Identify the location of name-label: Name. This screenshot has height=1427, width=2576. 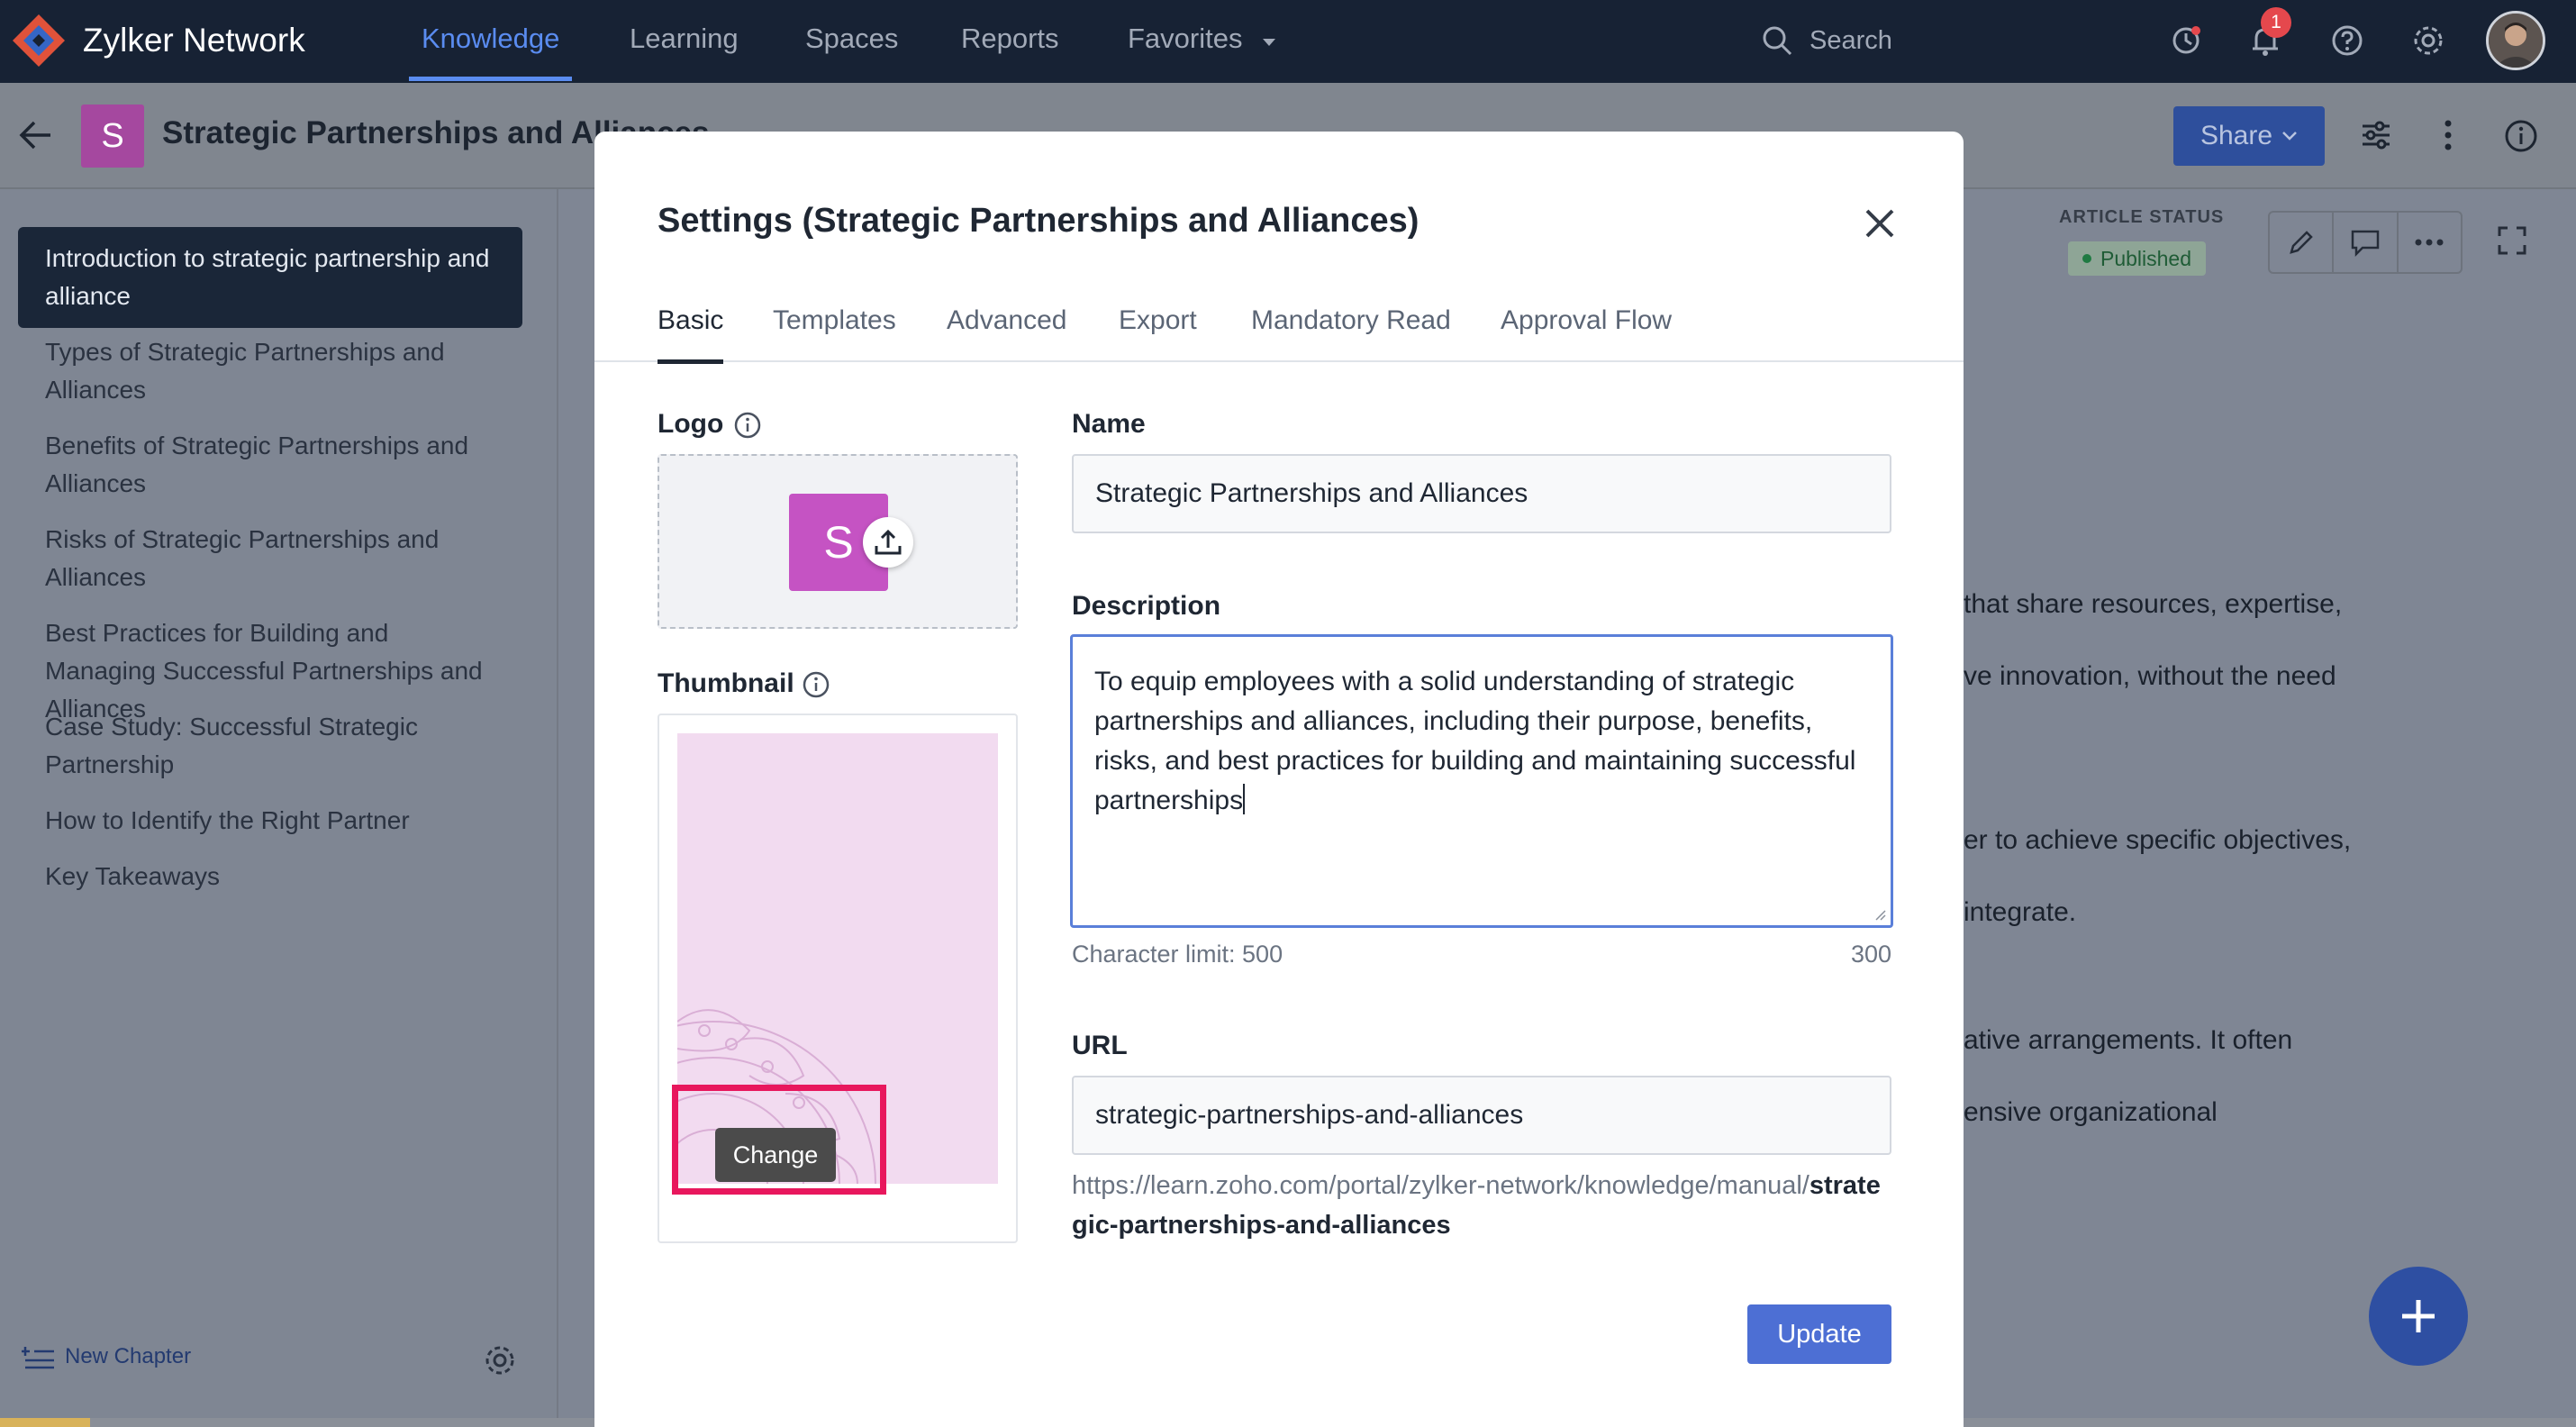
(1109, 424).